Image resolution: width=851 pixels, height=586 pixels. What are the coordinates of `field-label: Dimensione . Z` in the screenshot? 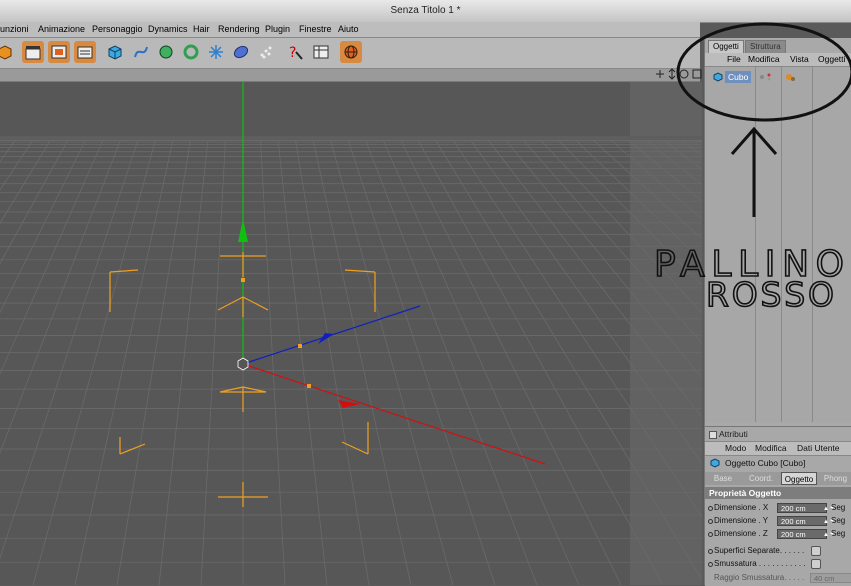 It's located at (741, 533).